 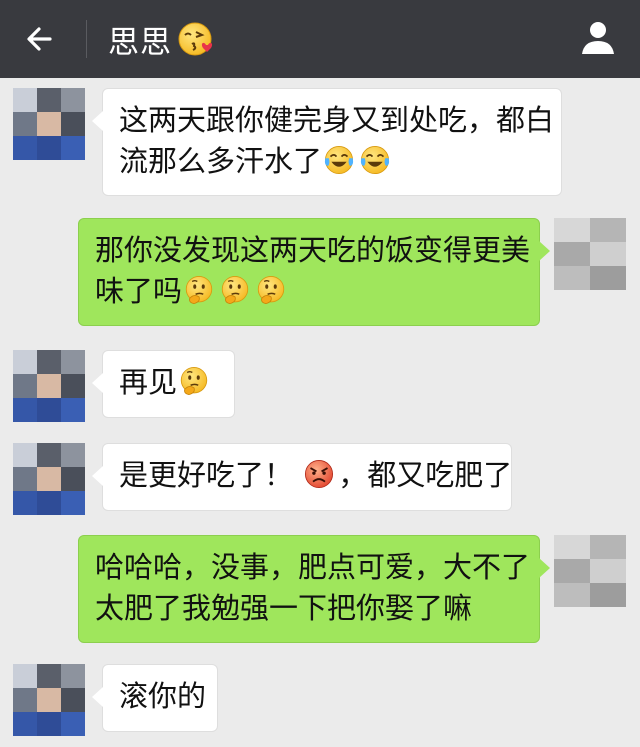 I want to click on incoming-message-bubble: 滚你的, so click(x=155, y=698).